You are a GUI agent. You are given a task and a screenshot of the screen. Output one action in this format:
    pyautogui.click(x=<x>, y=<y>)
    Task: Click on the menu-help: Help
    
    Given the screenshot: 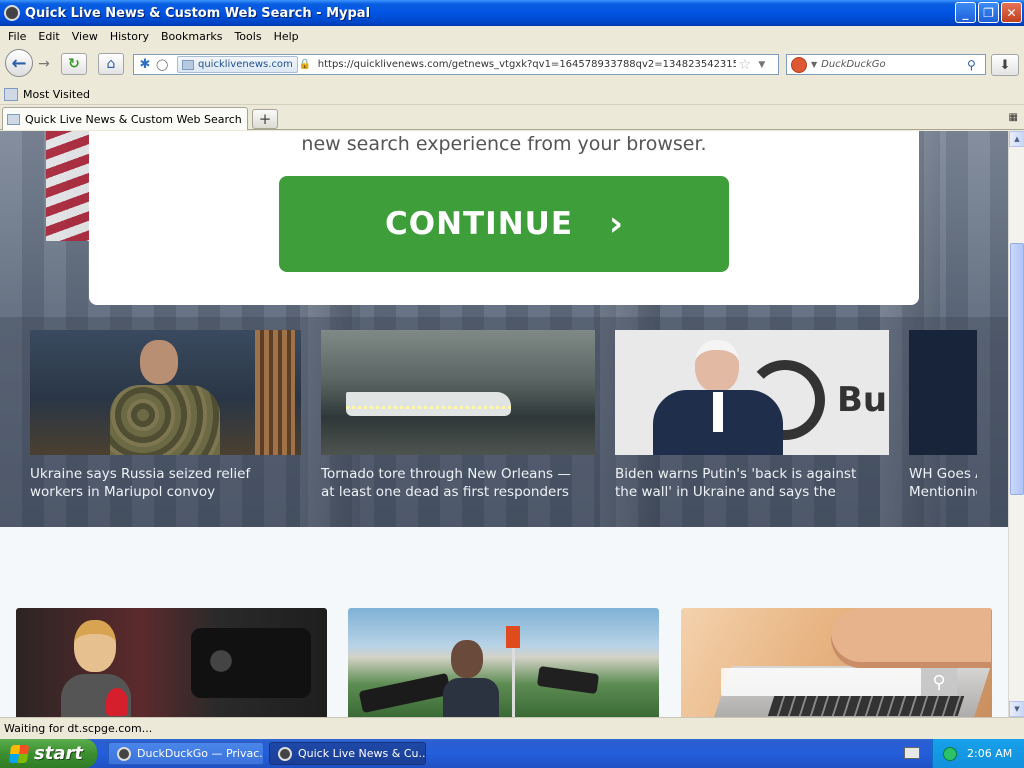 What is the action you would take?
    pyautogui.click(x=286, y=36)
    